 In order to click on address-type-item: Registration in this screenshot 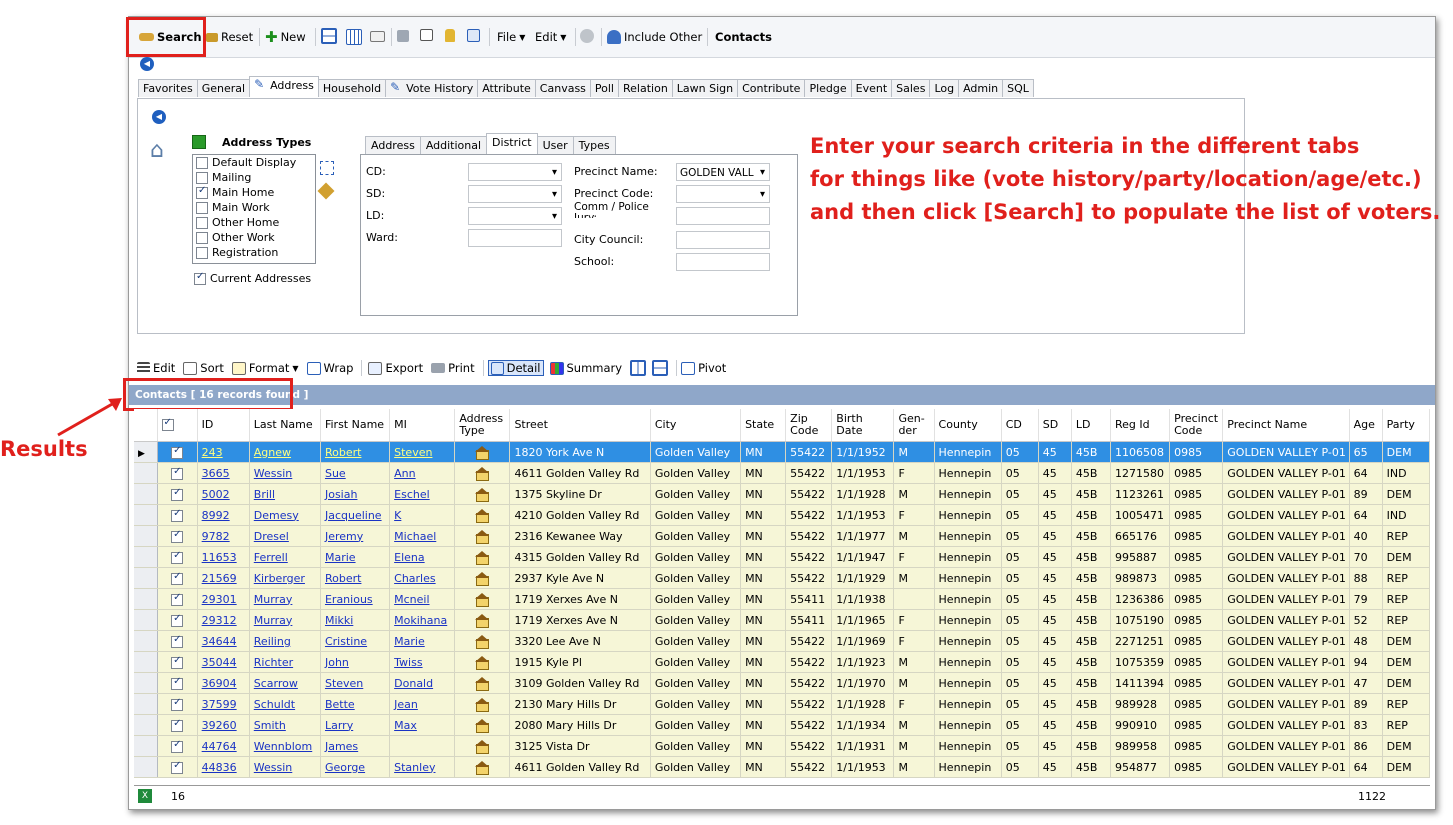, I will do `click(254, 252)`.